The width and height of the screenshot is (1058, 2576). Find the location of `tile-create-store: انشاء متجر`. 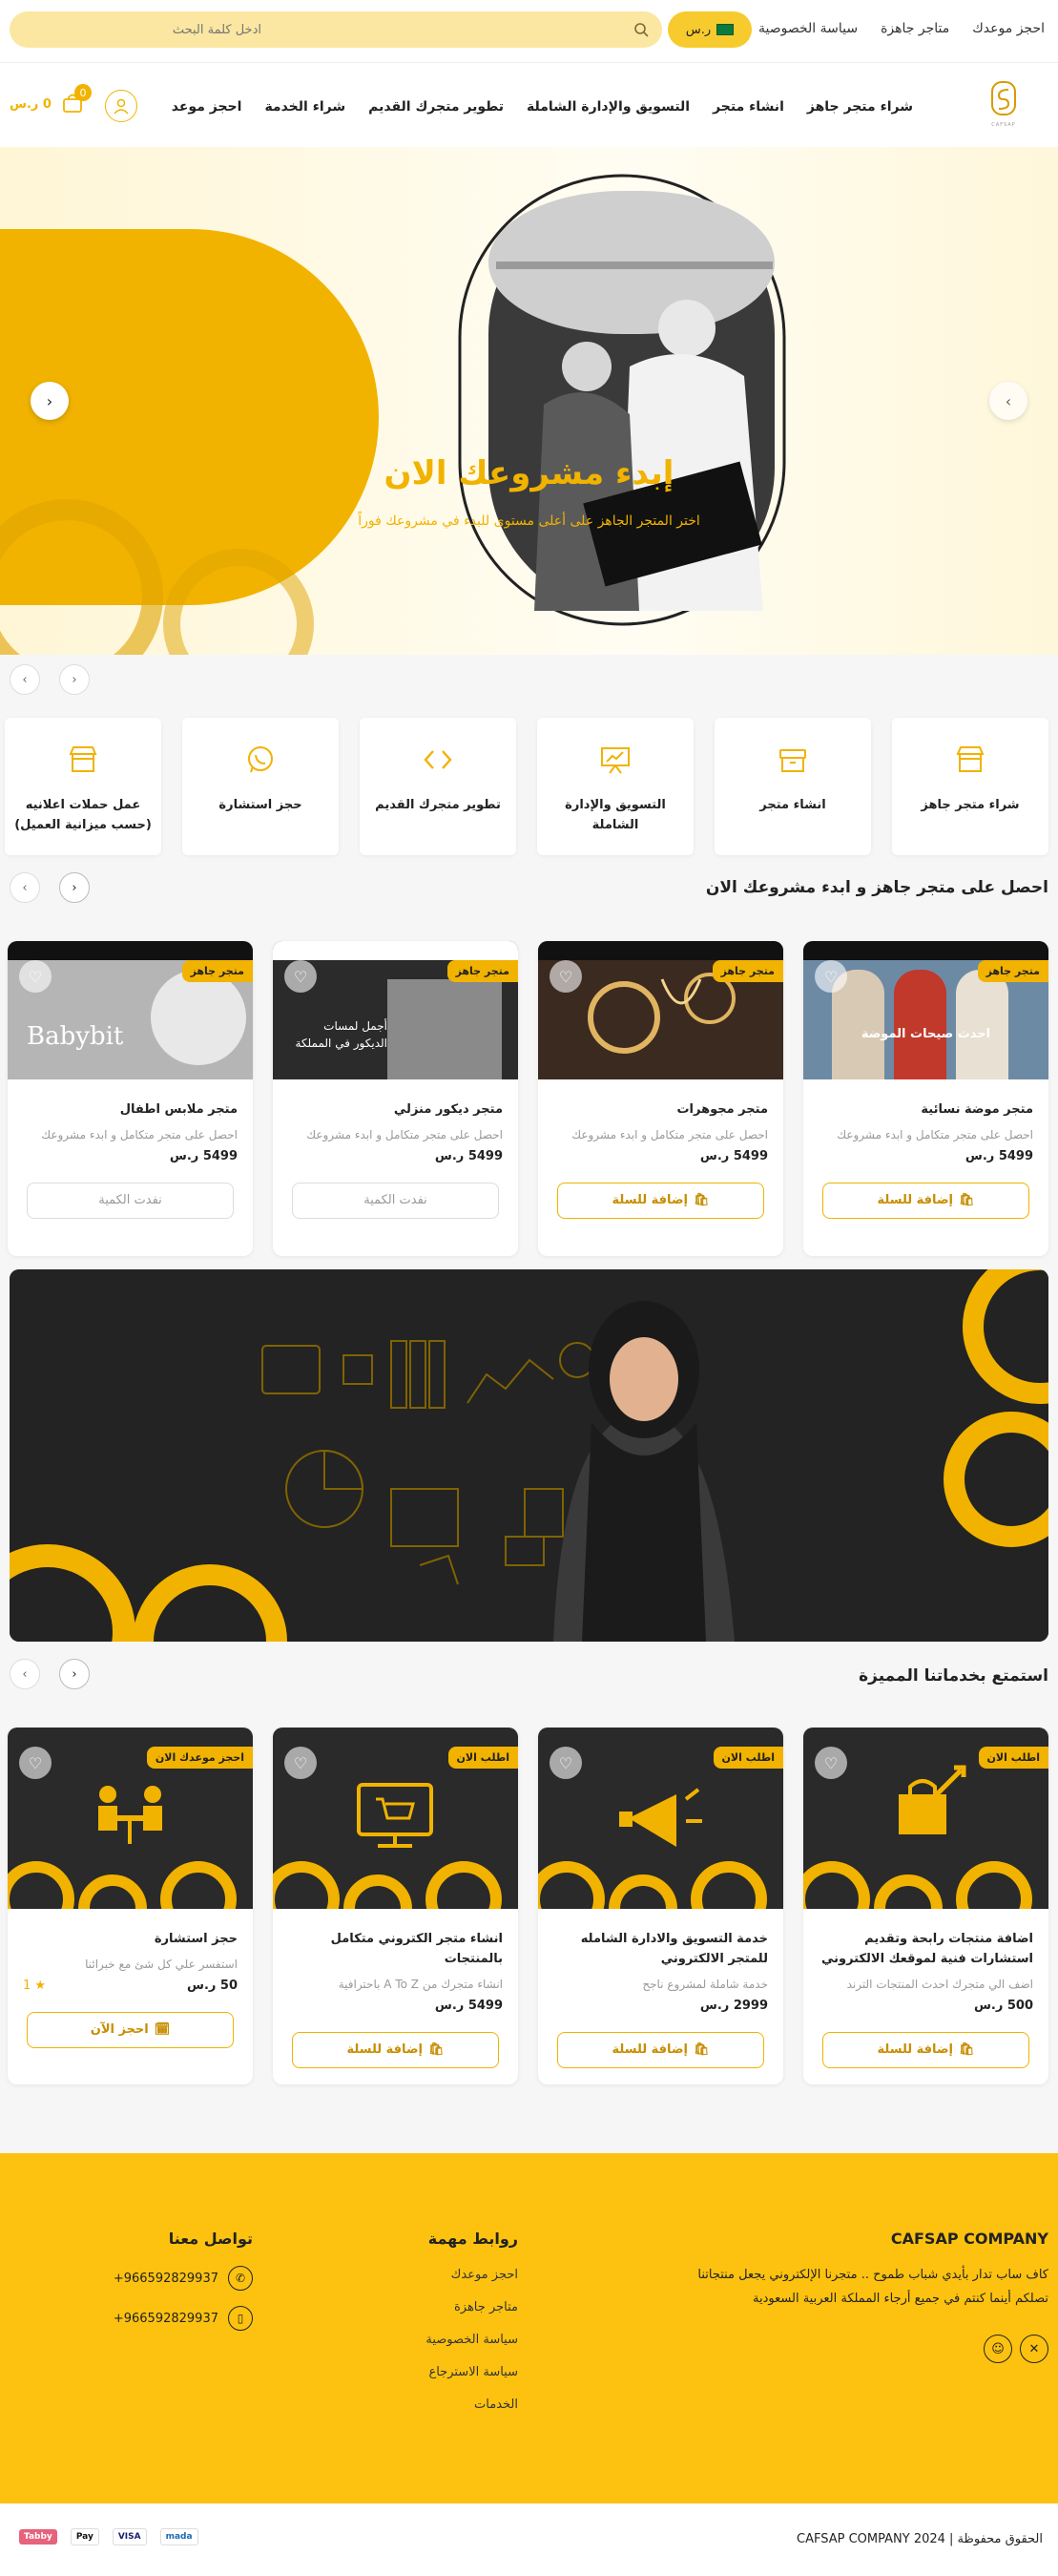

tile-create-store: انشاء متجر is located at coordinates (793, 786).